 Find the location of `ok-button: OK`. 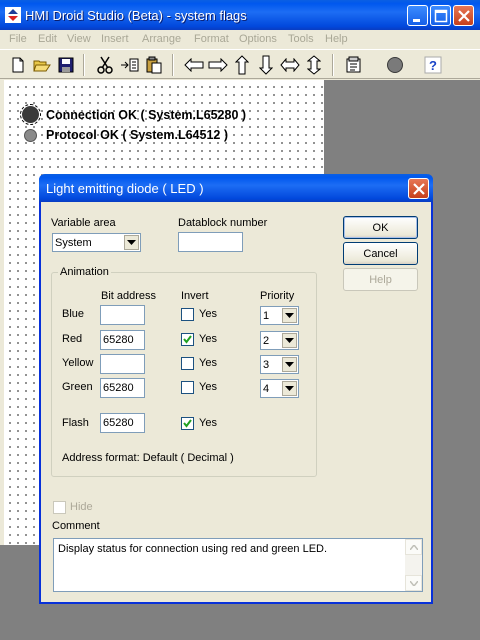

ok-button: OK is located at coordinates (380, 227).